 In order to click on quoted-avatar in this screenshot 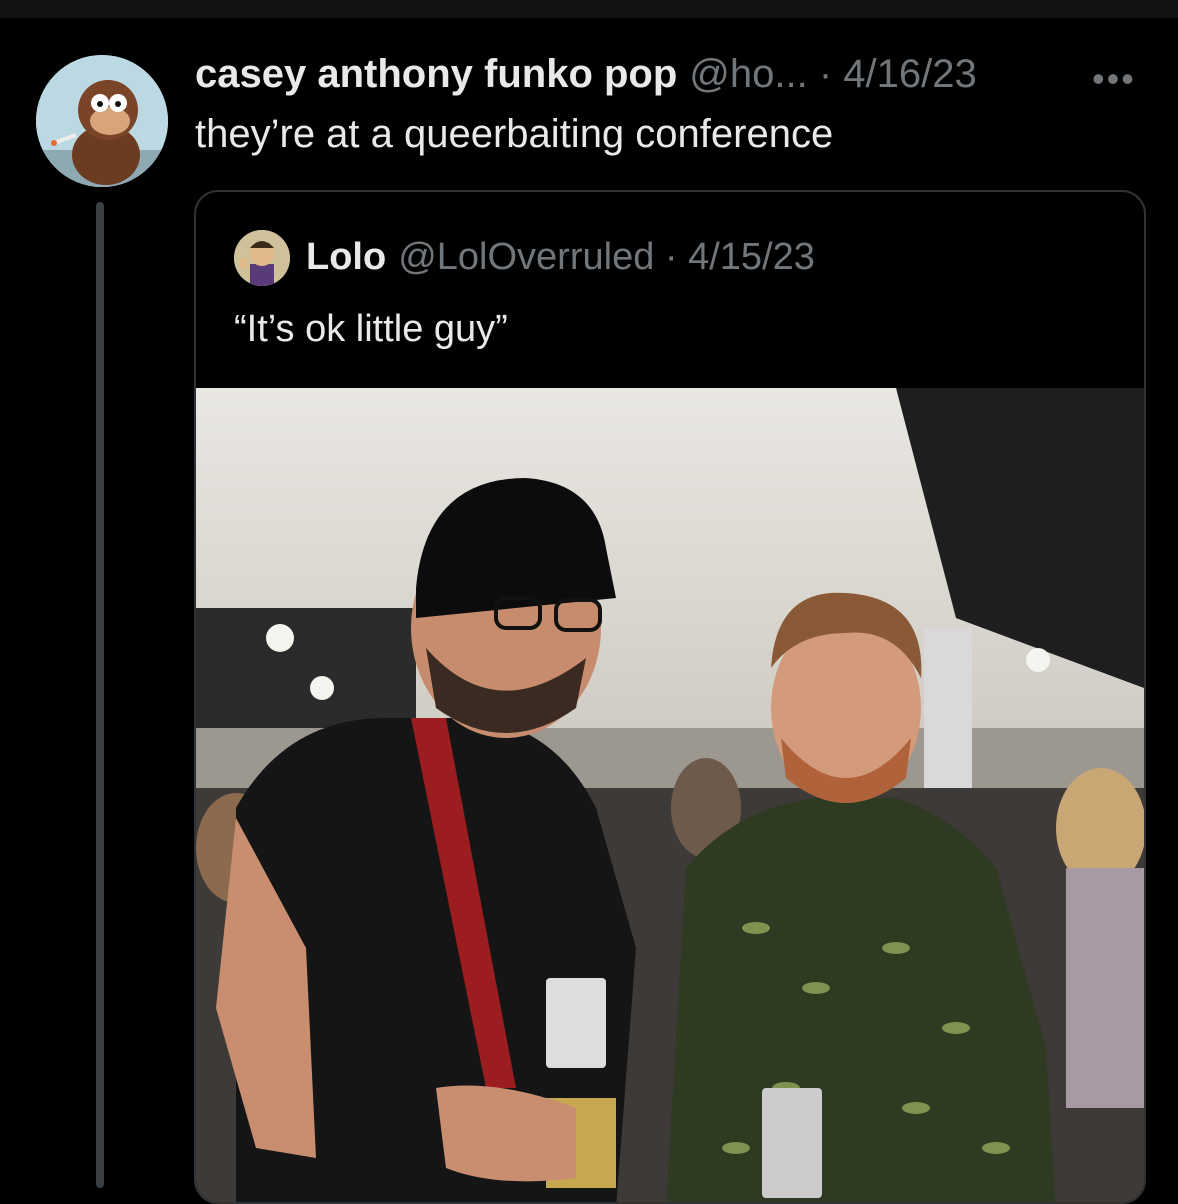, I will do `click(262, 258)`.